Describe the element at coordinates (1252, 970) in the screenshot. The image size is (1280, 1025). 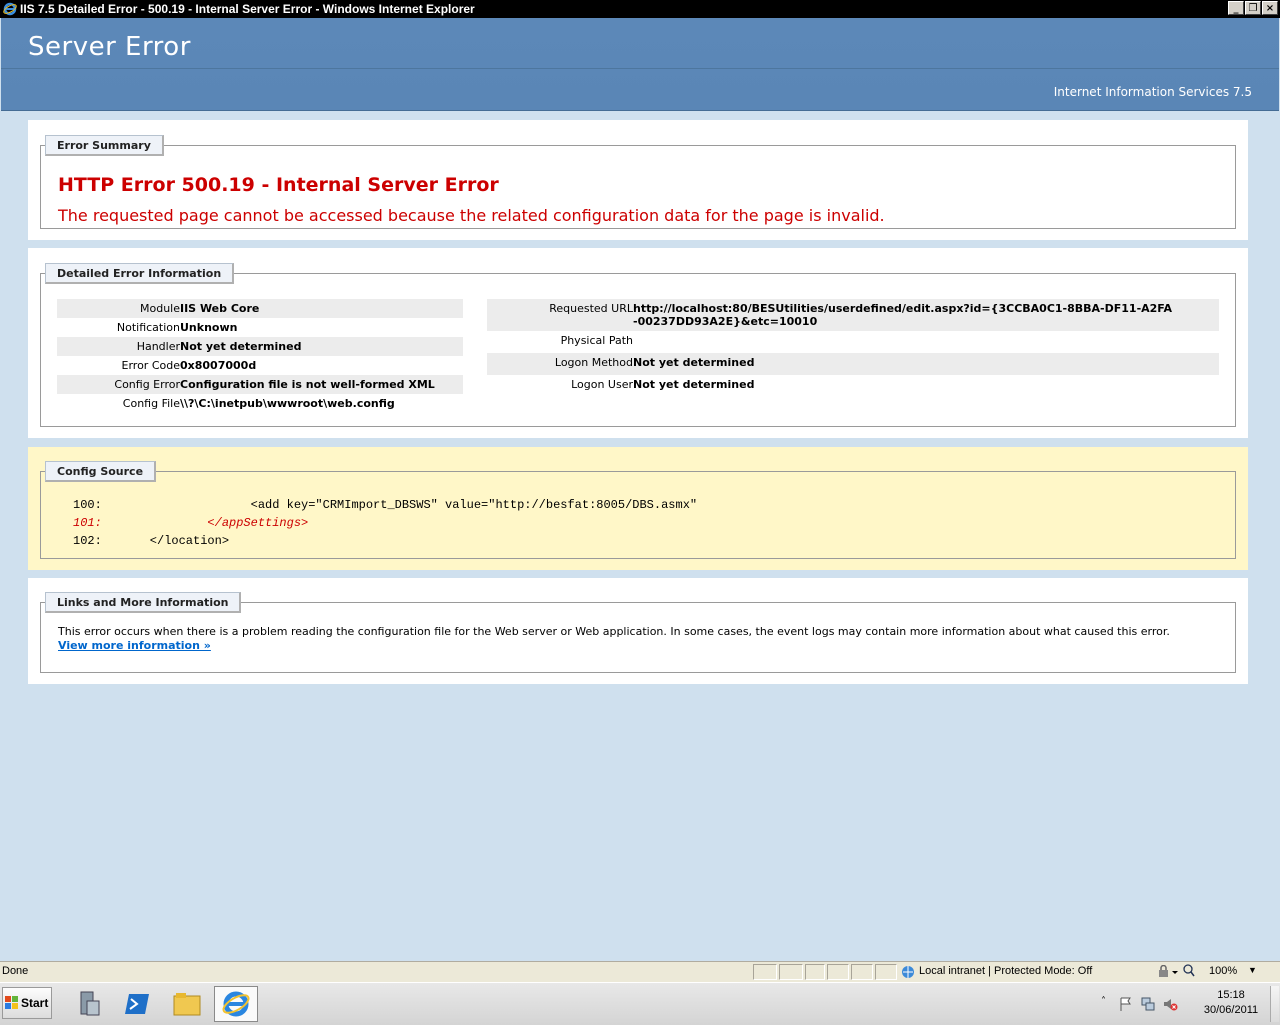
I see `chevron-down-icon: ▼` at that location.